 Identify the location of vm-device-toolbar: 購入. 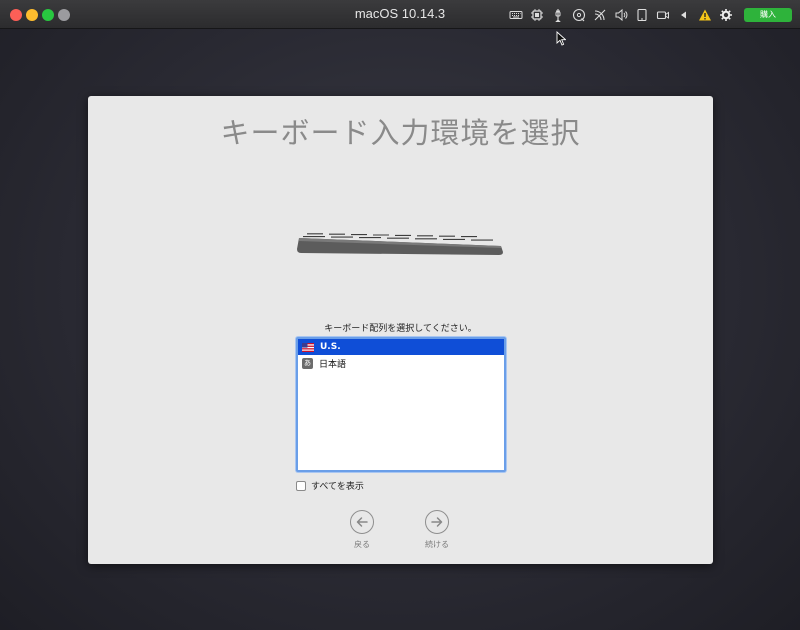
(648, 14).